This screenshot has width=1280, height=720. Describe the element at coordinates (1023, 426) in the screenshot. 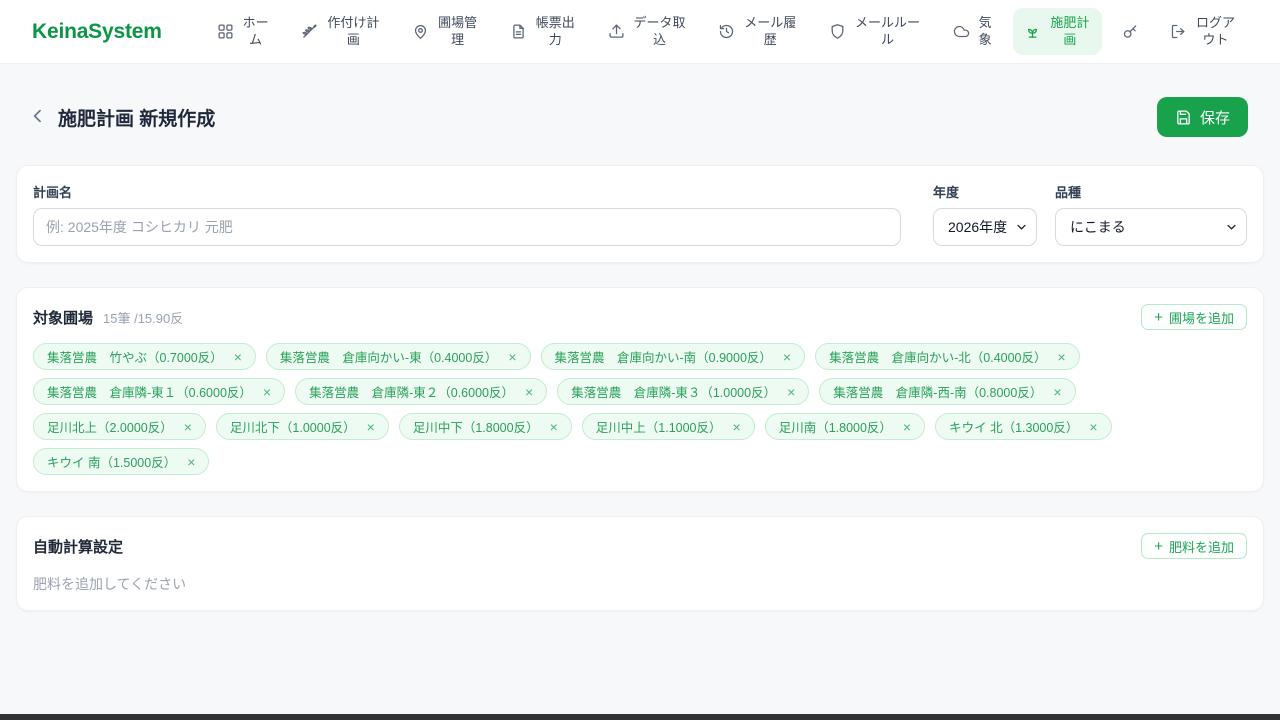

I see `field-chip: キウイ 北（1.3000反） ×` at that location.